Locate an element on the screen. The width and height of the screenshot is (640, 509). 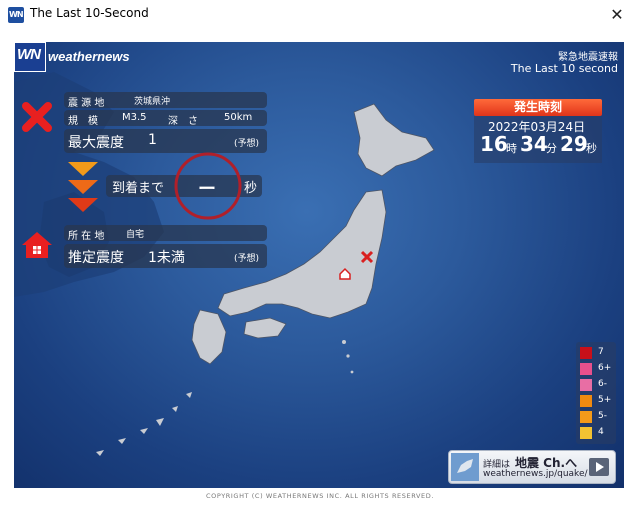
magnitude-value: M3.5 is located at coordinates (134, 117).